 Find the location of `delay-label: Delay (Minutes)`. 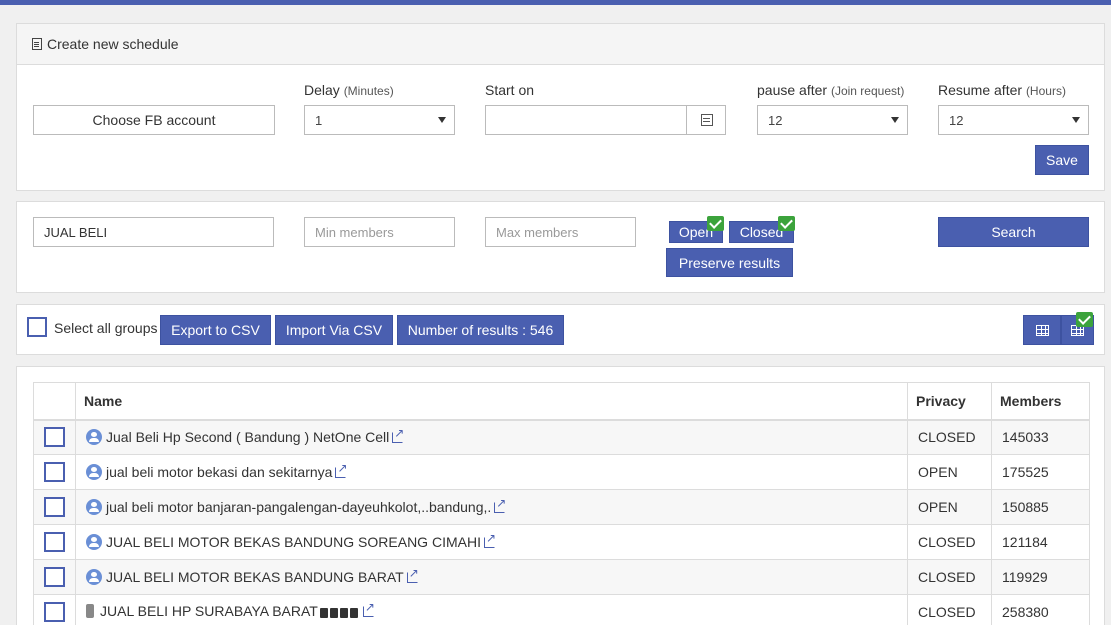

delay-label: Delay (Minutes) is located at coordinates (349, 90).